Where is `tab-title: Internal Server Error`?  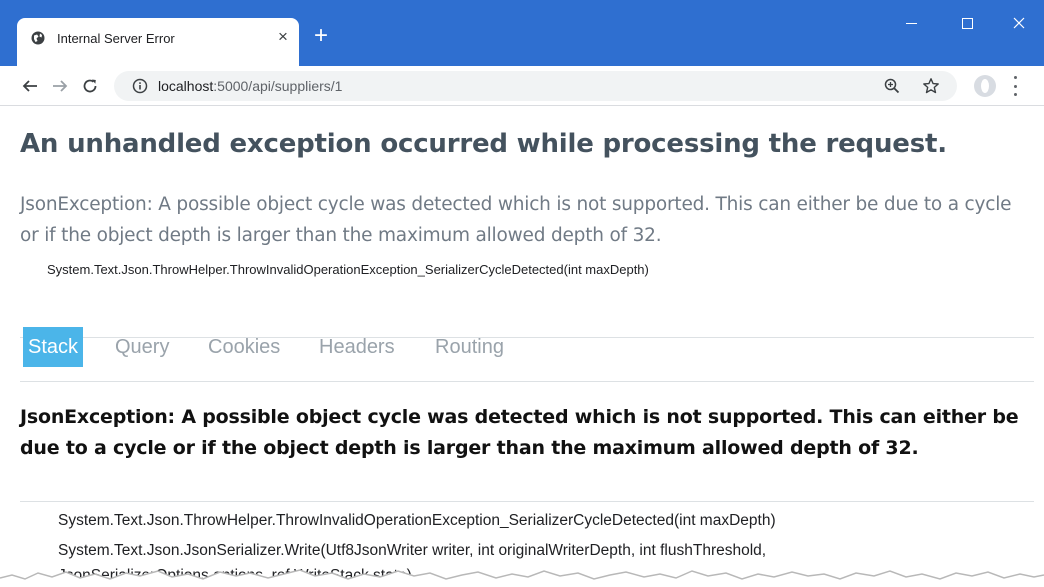
tab-title: Internal Server Error is located at coordinates (116, 38).